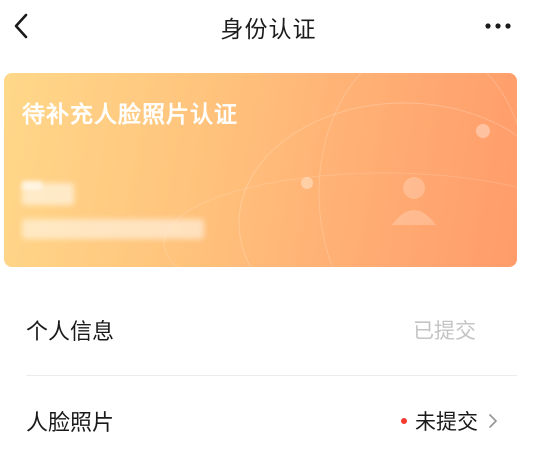 The height and width of the screenshot is (451, 537). I want to click on more-button, so click(498, 26).